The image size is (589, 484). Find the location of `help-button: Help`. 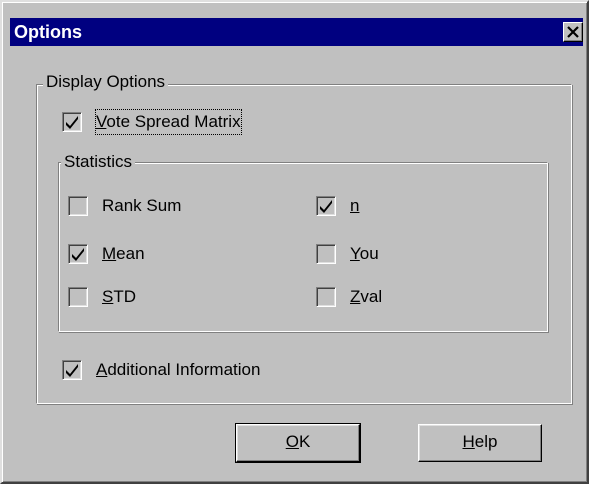

help-button: Help is located at coordinates (480, 443).